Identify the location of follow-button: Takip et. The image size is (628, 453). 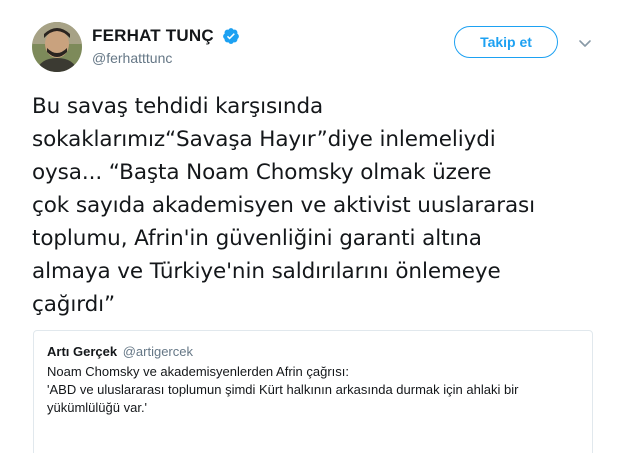
(506, 42).